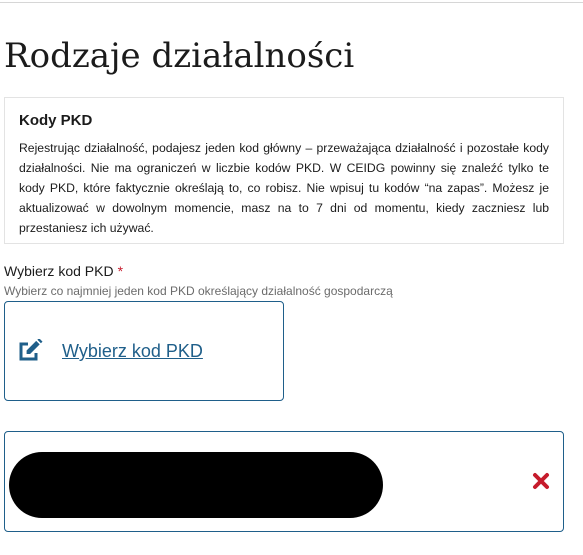 The width and height of the screenshot is (583, 555). What do you see at coordinates (291, 2) in the screenshot?
I see `top-divider` at bounding box center [291, 2].